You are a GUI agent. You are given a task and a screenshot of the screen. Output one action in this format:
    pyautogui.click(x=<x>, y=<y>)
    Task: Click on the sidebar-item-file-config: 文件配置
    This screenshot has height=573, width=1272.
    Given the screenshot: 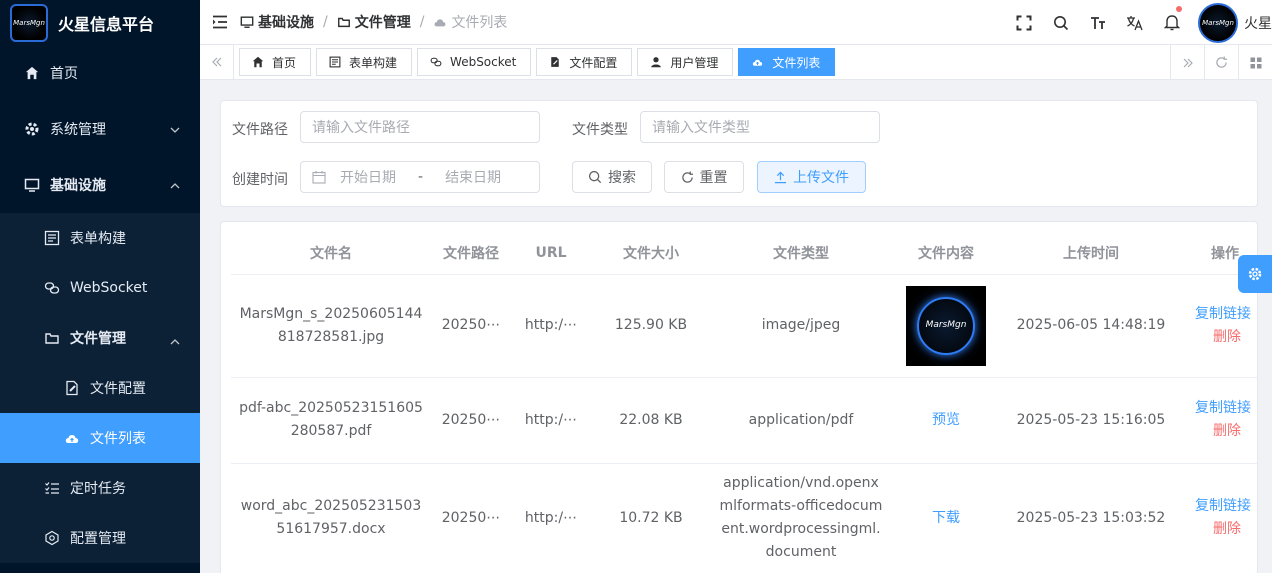 What is the action you would take?
    pyautogui.click(x=100, y=388)
    